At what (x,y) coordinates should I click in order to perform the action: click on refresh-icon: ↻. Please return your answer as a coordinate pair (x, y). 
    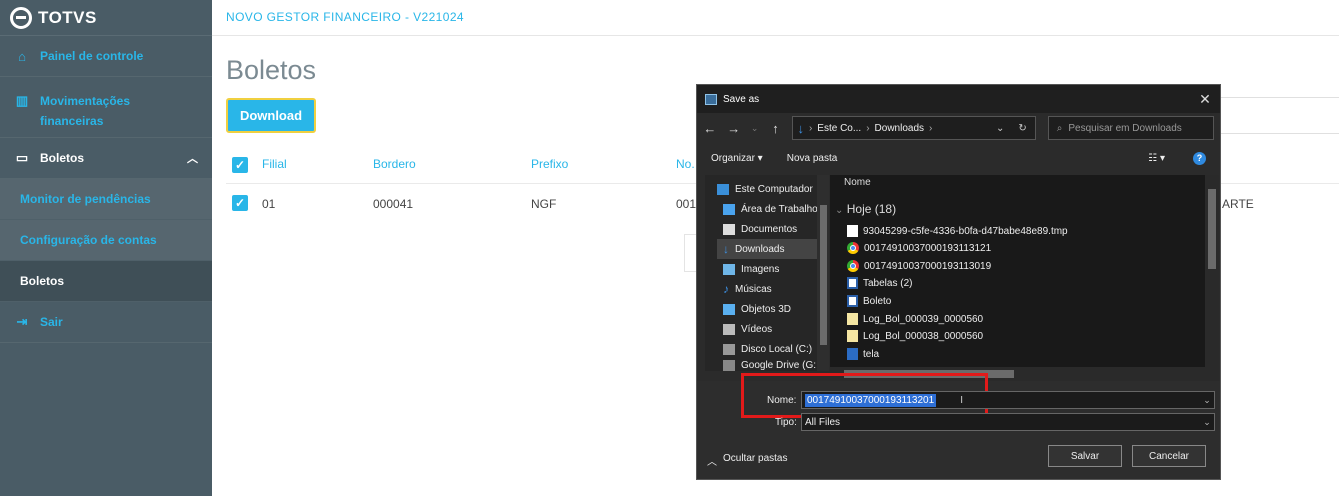
    Looking at the image, I should click on (1022, 128).